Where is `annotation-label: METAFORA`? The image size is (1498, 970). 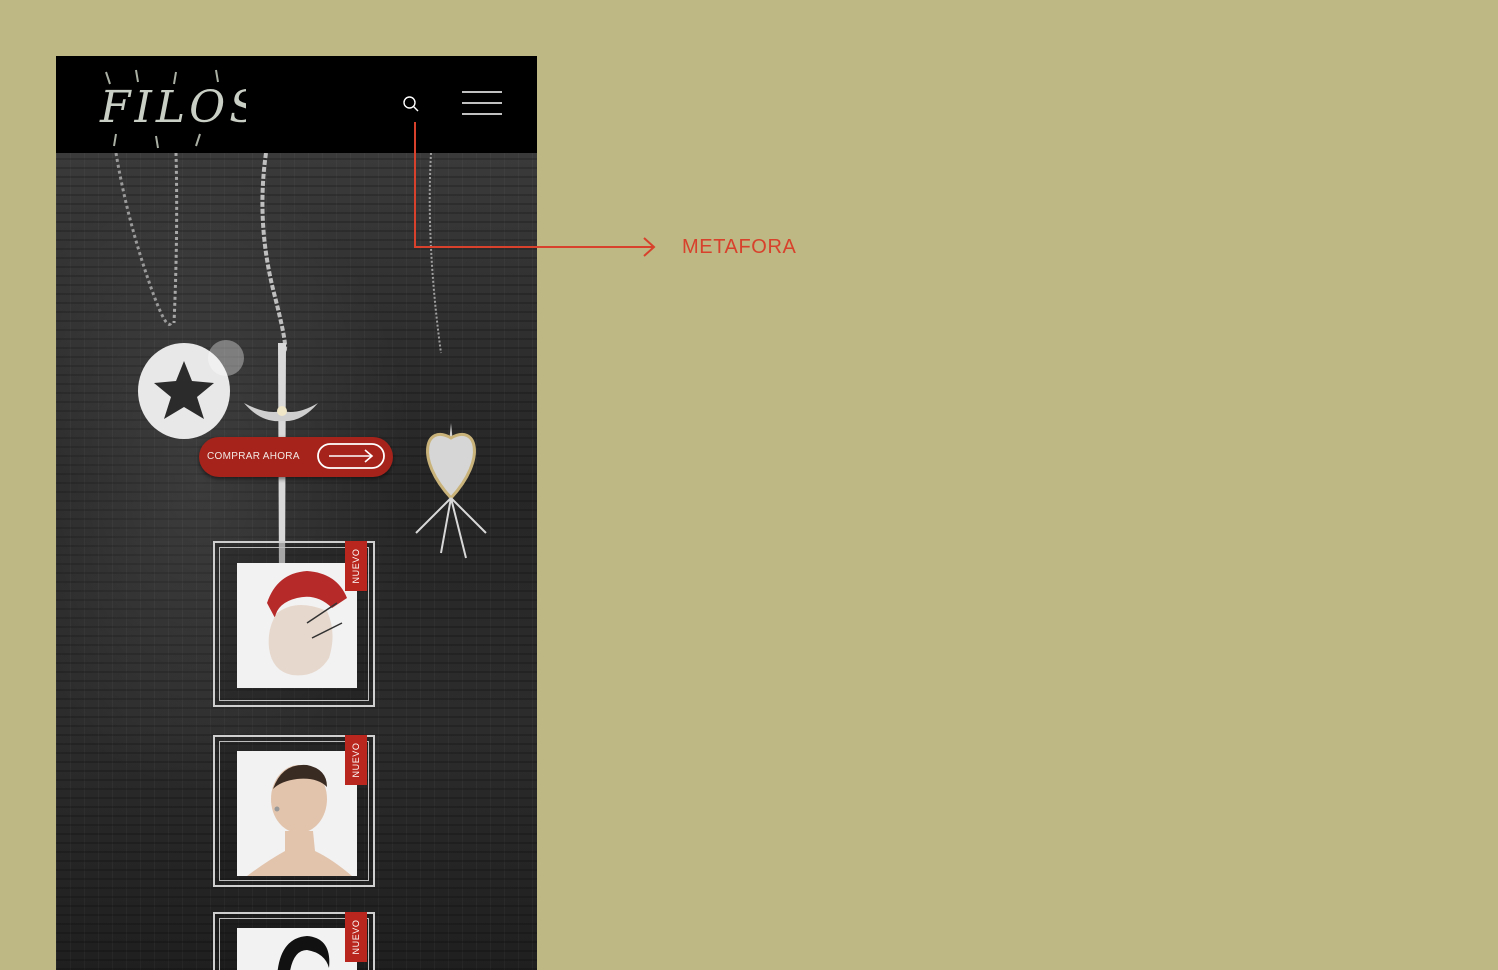 annotation-label: METAFORA is located at coordinates (739, 247).